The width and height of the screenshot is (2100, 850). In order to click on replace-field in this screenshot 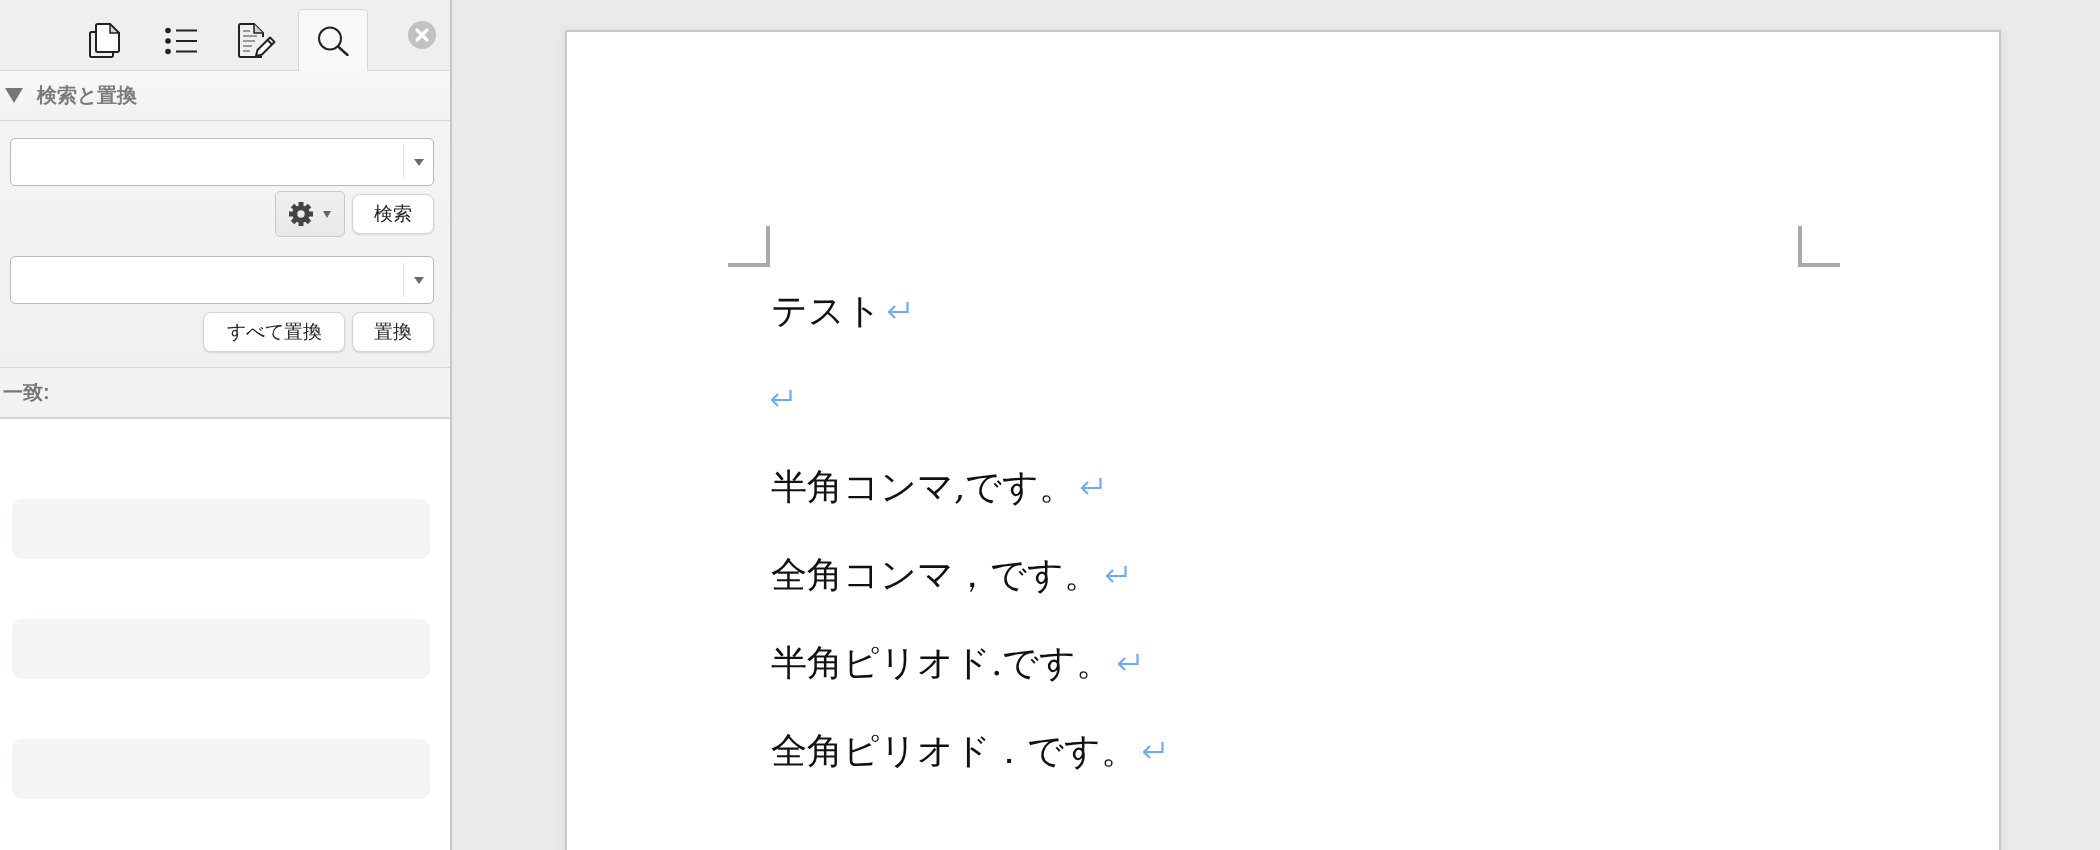, I will do `click(222, 280)`.